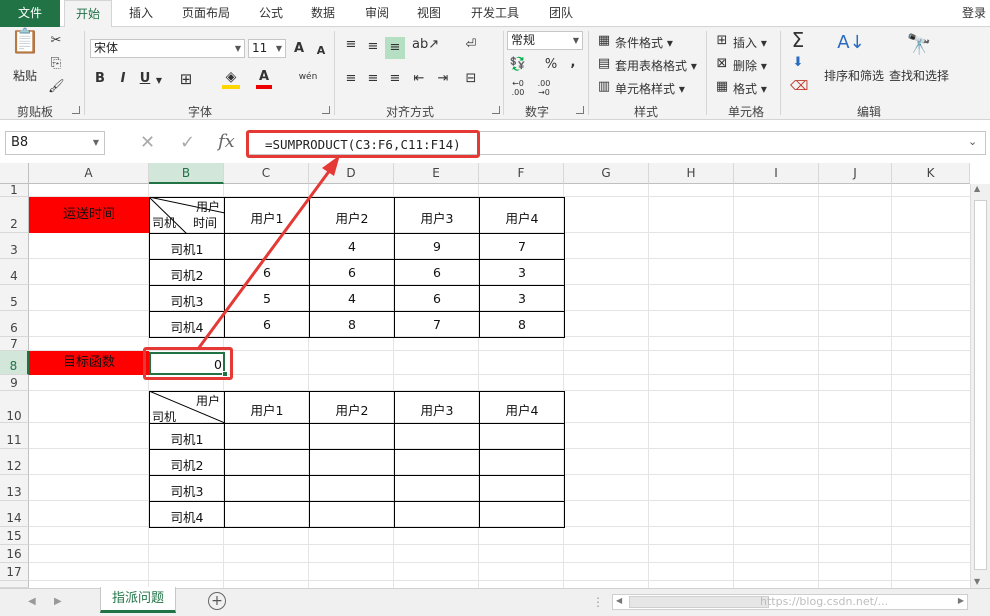  Describe the element at coordinates (798, 63) in the screenshot. I see `fill-icon: ⬇` at that location.